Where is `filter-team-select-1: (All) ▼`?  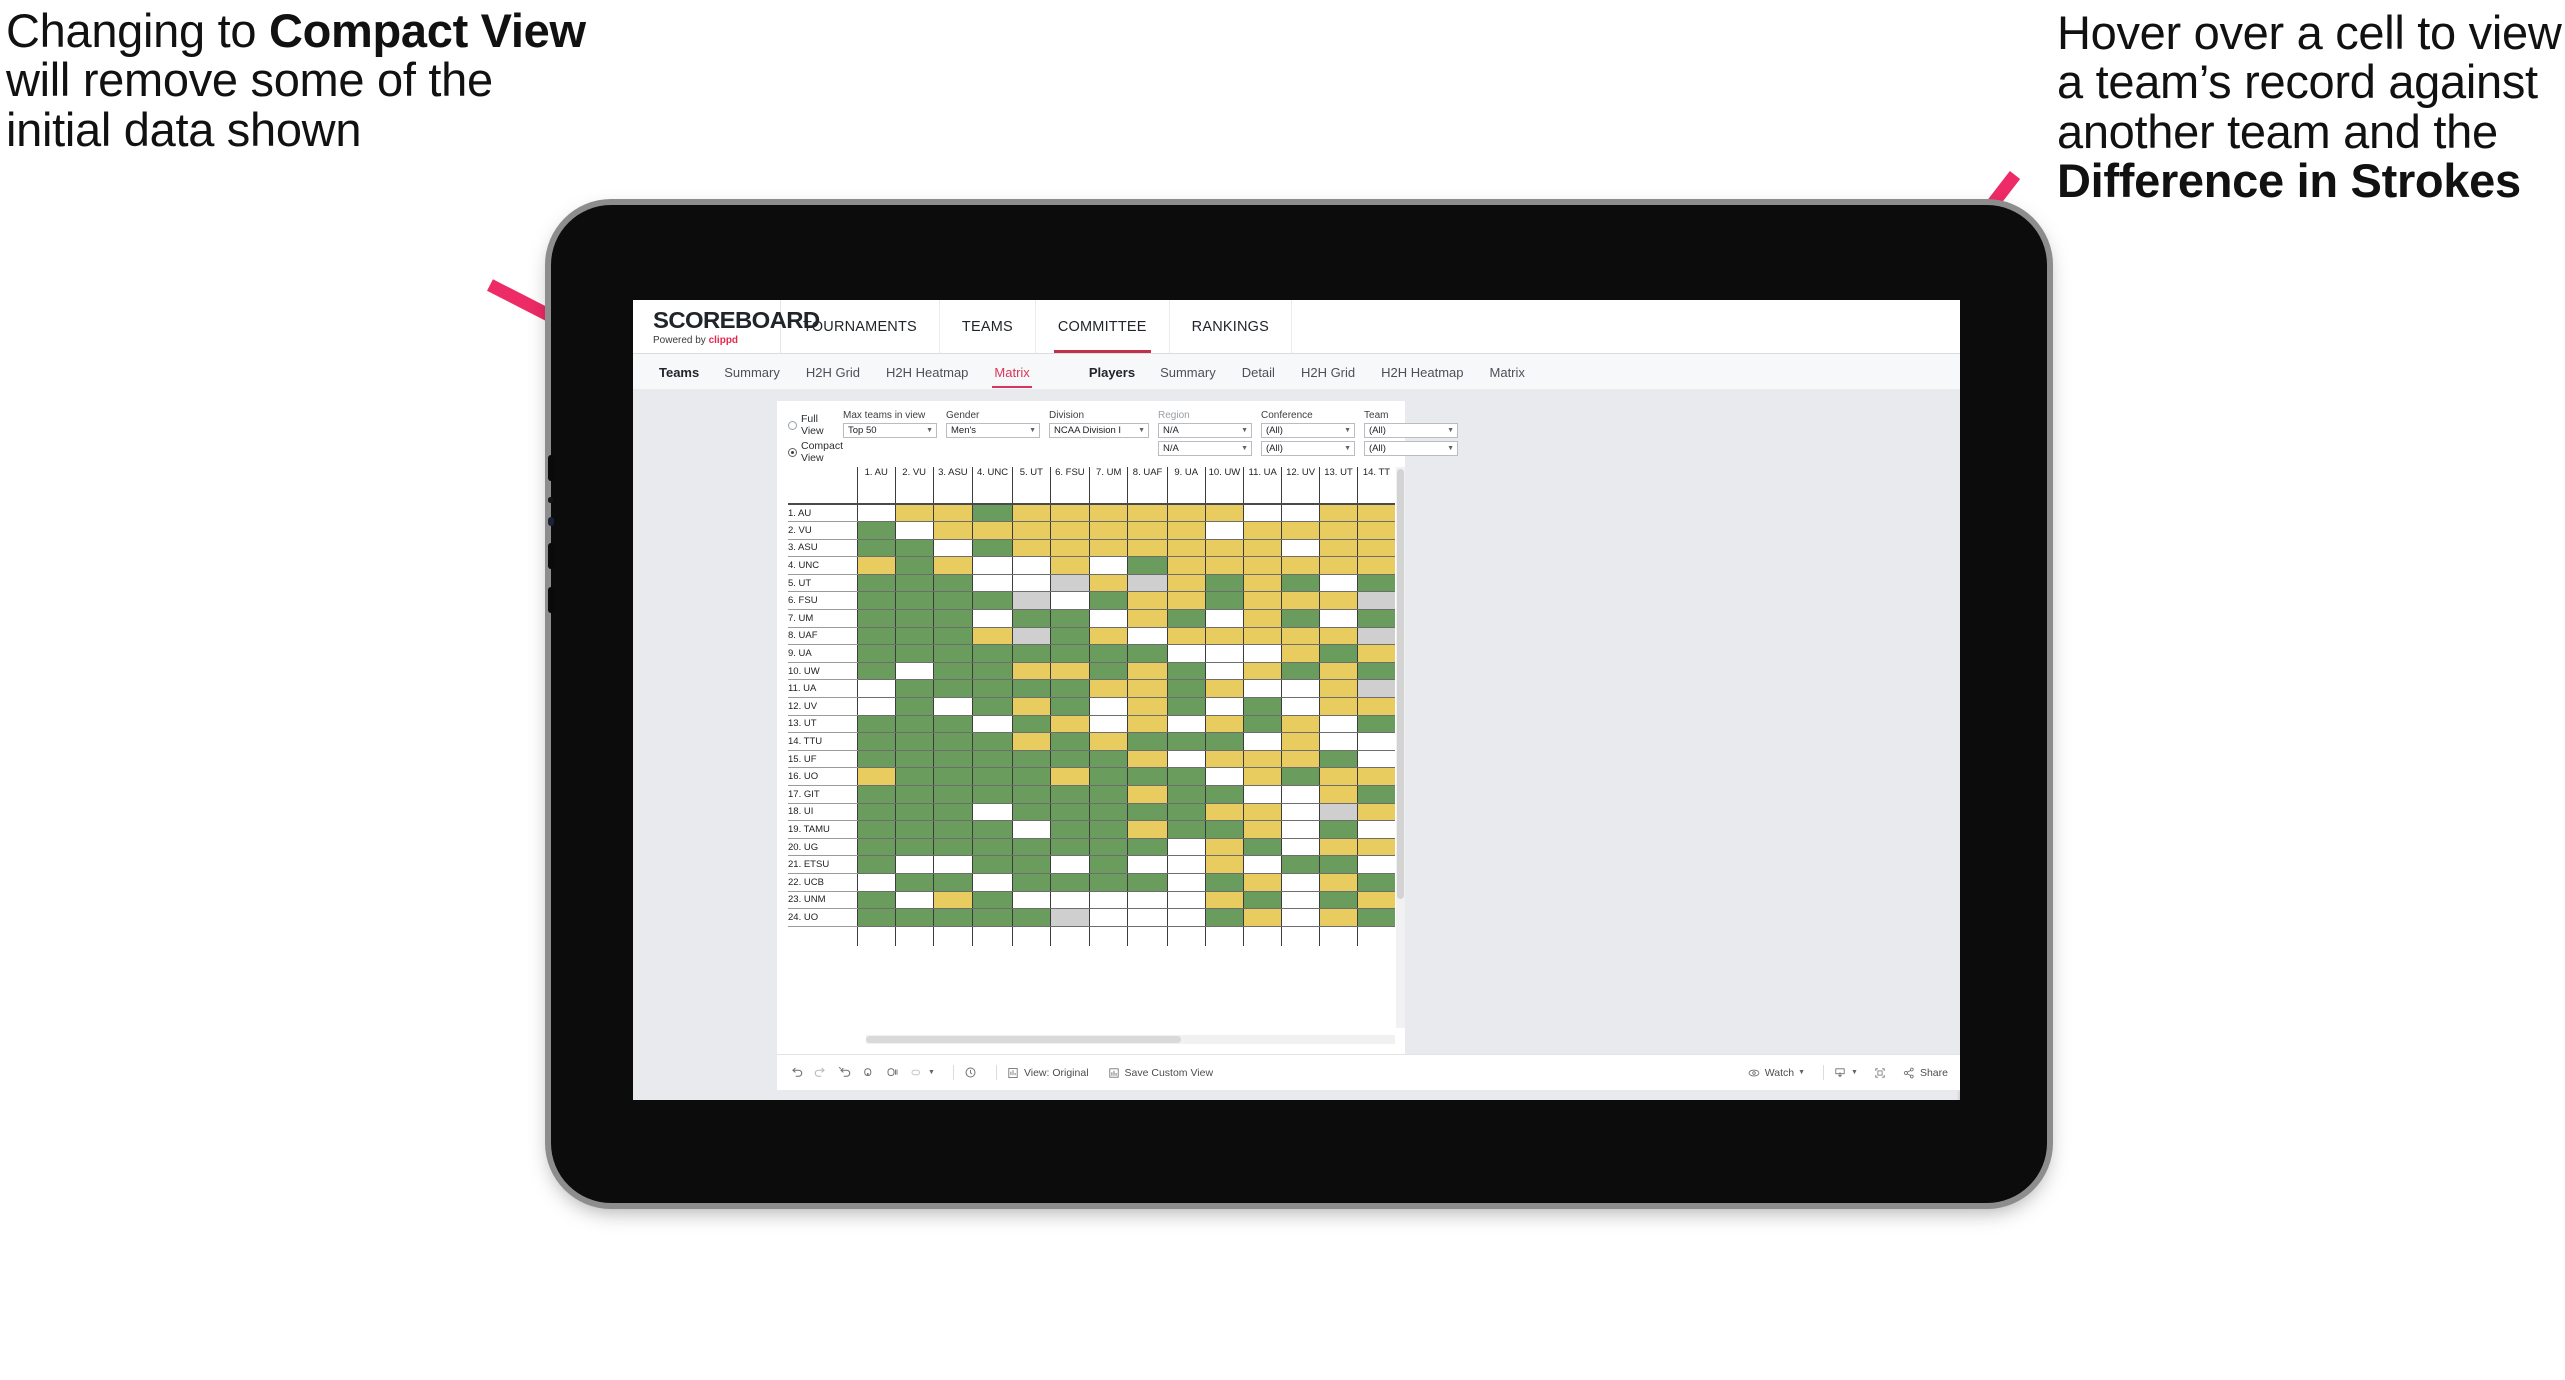 filter-team-select-1: (All) ▼ is located at coordinates (1411, 430).